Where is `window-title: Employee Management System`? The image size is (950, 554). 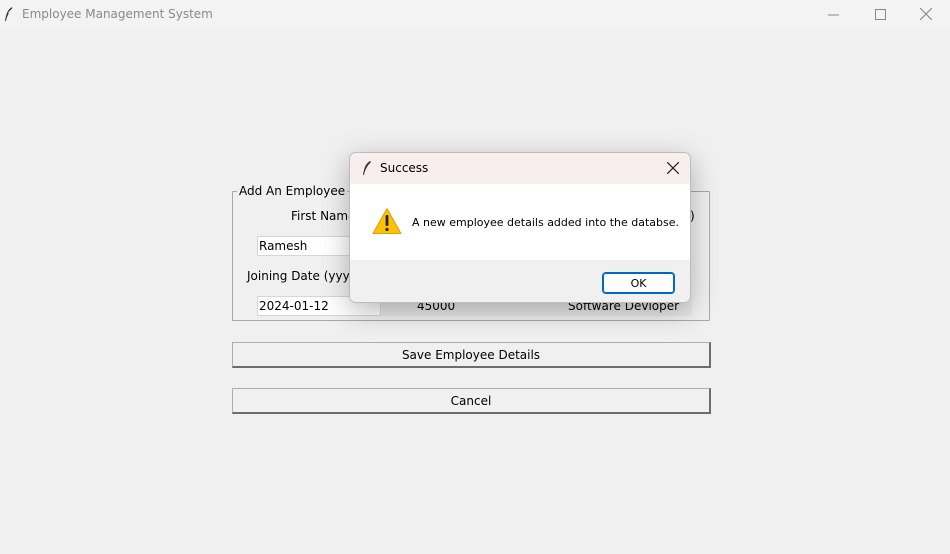
window-title: Employee Management System is located at coordinates (117, 14).